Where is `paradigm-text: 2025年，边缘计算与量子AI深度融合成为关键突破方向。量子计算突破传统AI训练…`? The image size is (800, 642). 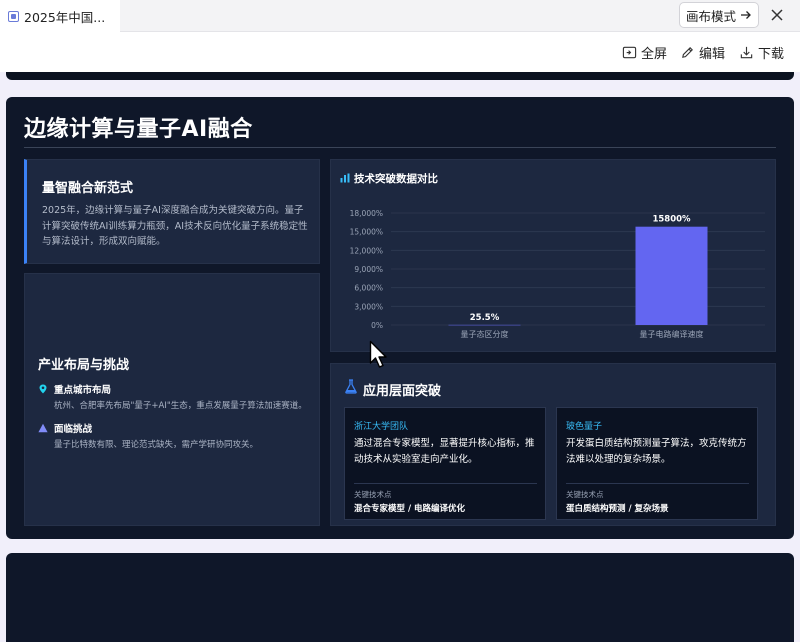
paradigm-text: 2025年，边缘计算与量子AI深度融合成为关键突破方向。量子计算突破传统AI训练… is located at coordinates (175, 226).